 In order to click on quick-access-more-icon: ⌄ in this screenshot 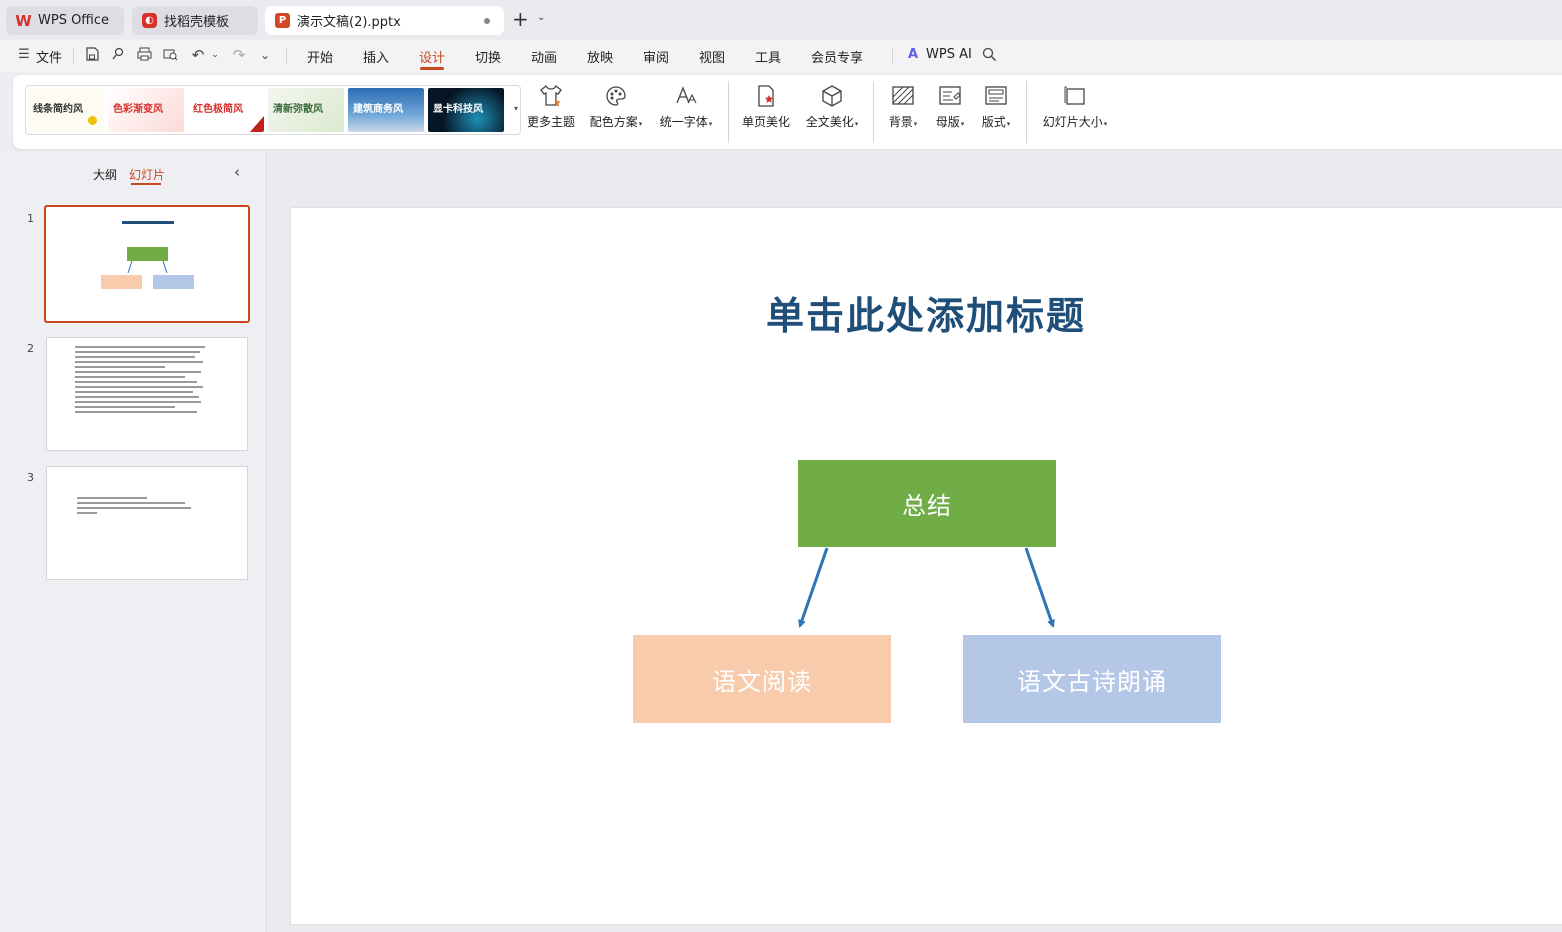, I will do `click(265, 55)`.